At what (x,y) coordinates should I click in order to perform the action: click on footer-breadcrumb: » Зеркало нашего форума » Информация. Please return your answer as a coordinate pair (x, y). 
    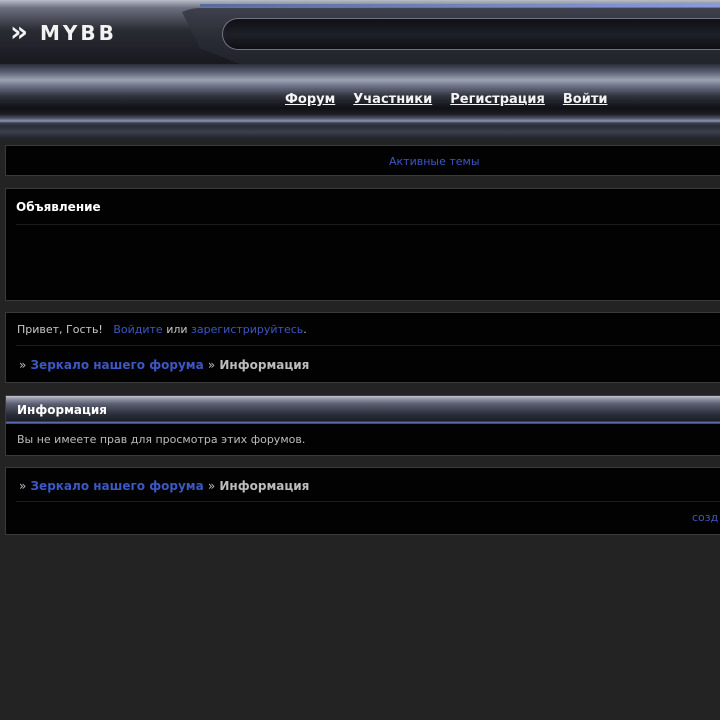
    Looking at the image, I should click on (164, 486).